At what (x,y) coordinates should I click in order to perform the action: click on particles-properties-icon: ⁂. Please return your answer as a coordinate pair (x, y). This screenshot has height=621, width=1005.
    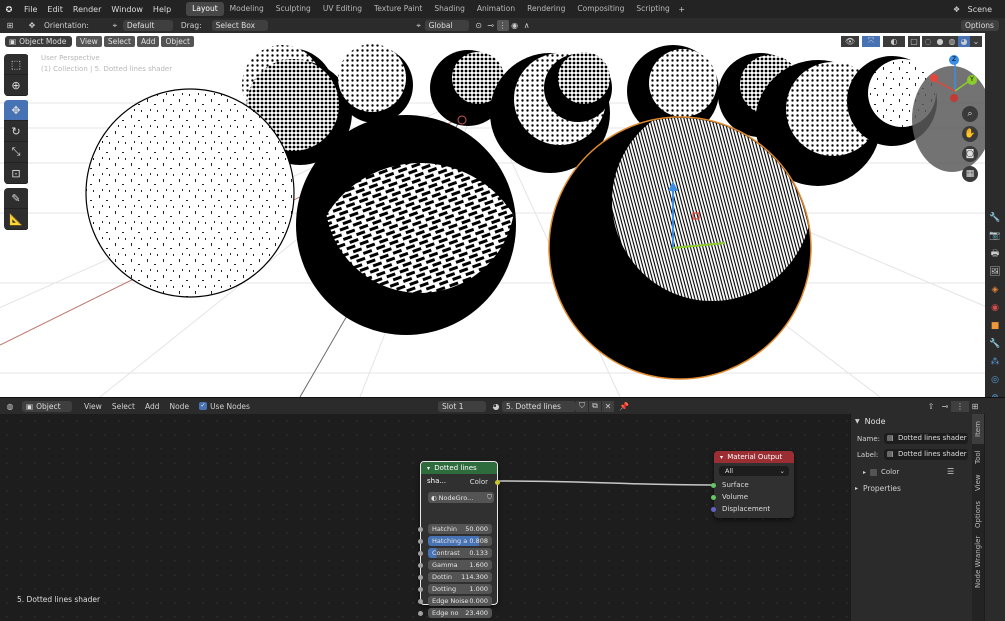
    Looking at the image, I should click on (995, 362).